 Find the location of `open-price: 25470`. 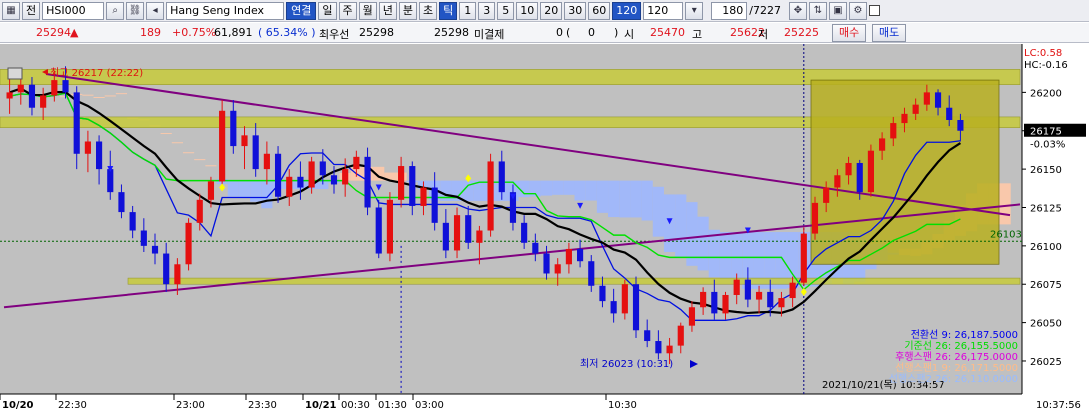

open-price: 25470 is located at coordinates (667, 32).